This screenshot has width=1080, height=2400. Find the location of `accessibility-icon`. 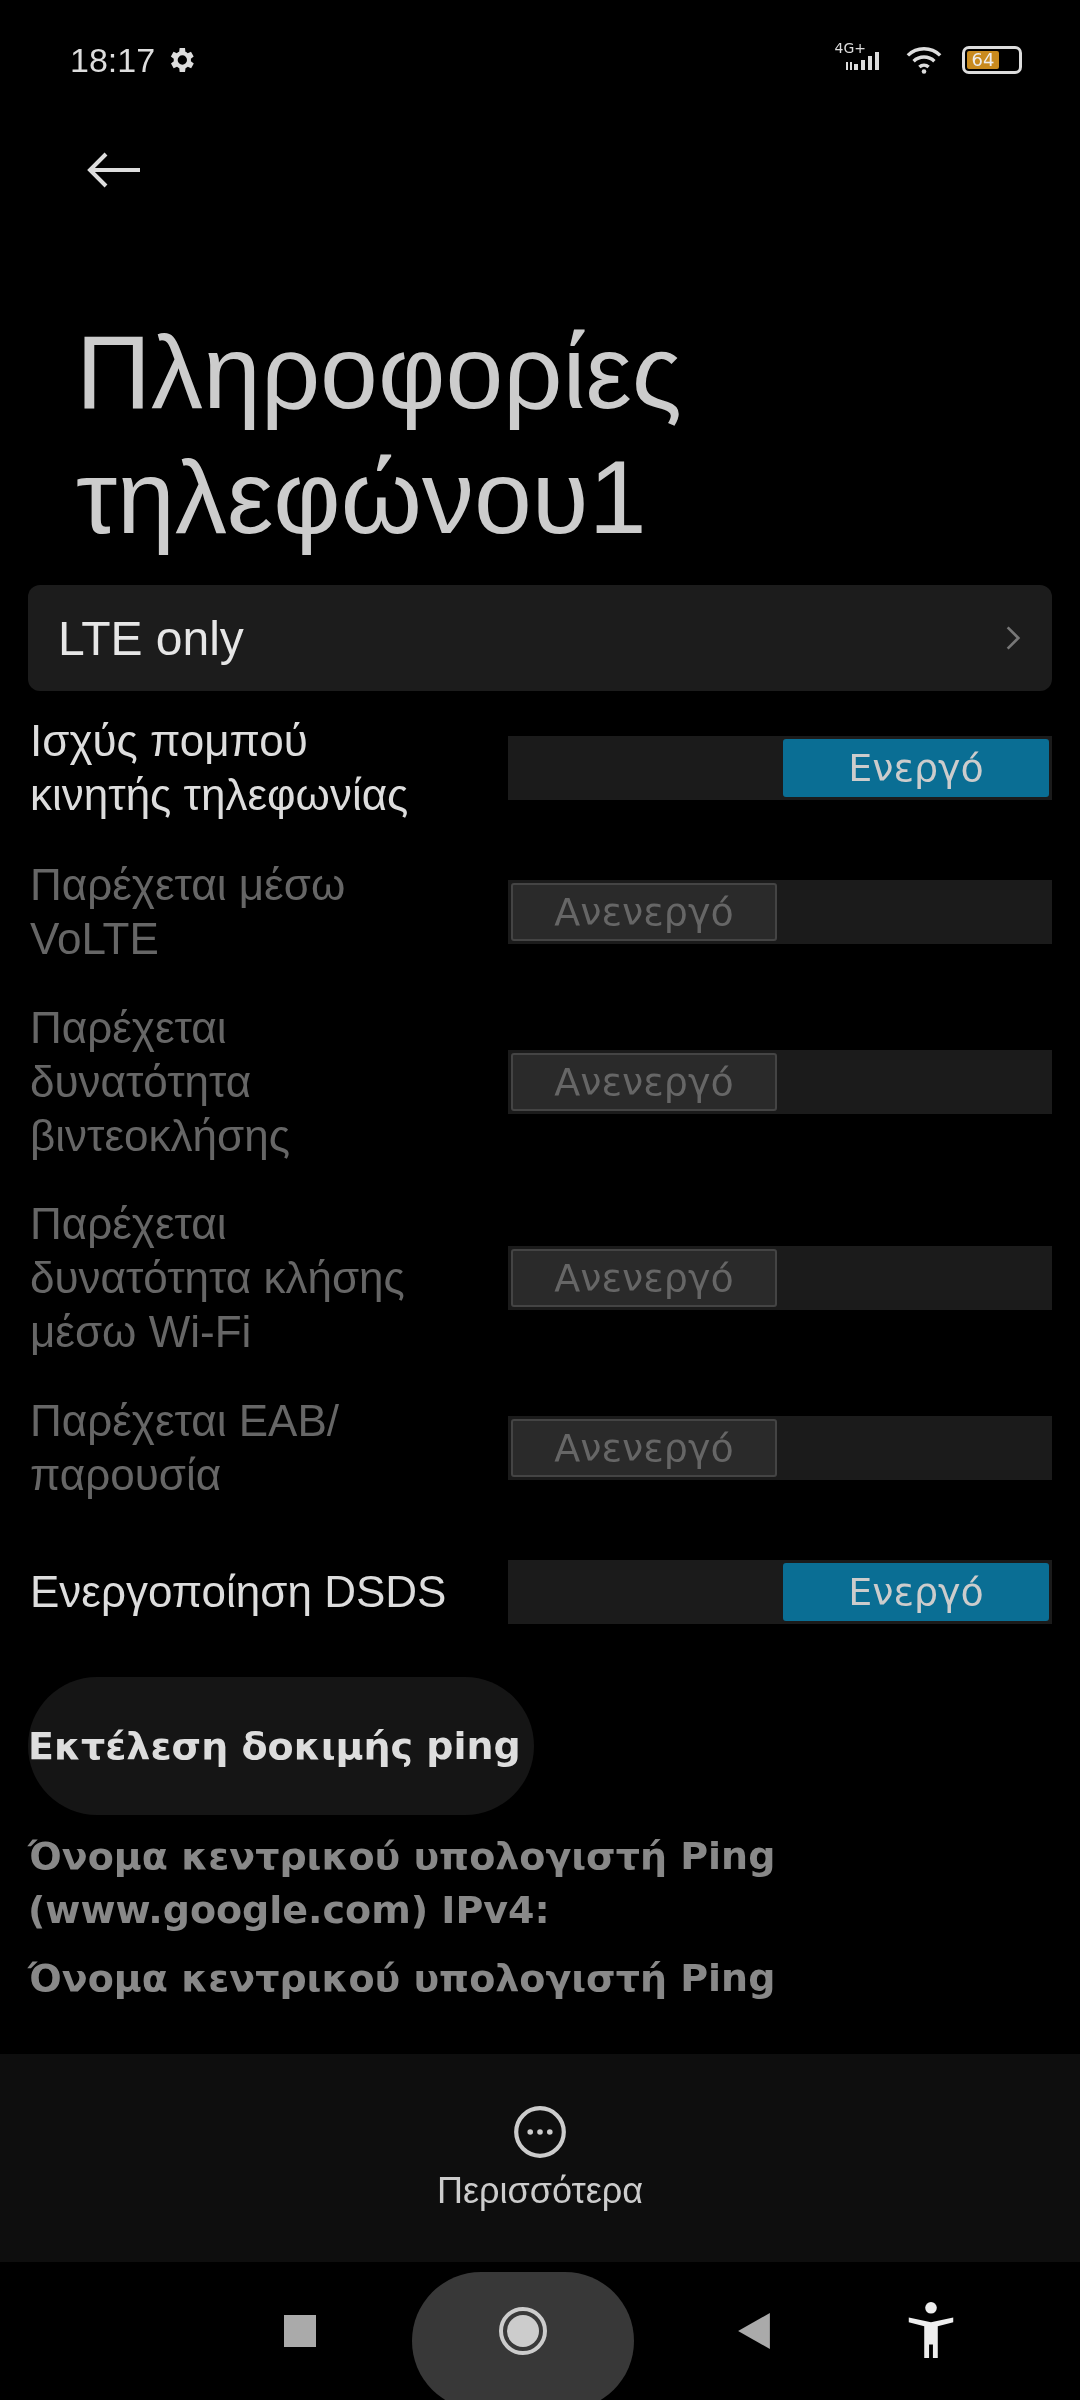

accessibility-icon is located at coordinates (931, 2331).